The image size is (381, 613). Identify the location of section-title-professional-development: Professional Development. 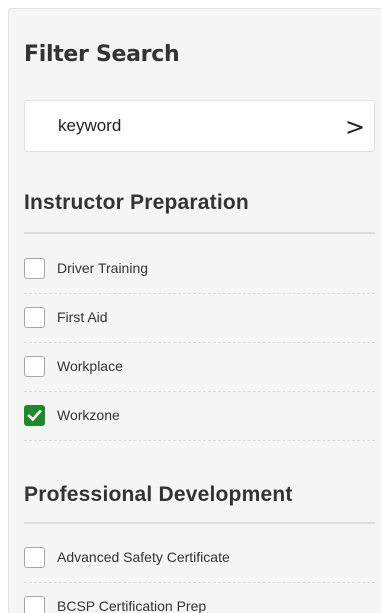
(158, 494).